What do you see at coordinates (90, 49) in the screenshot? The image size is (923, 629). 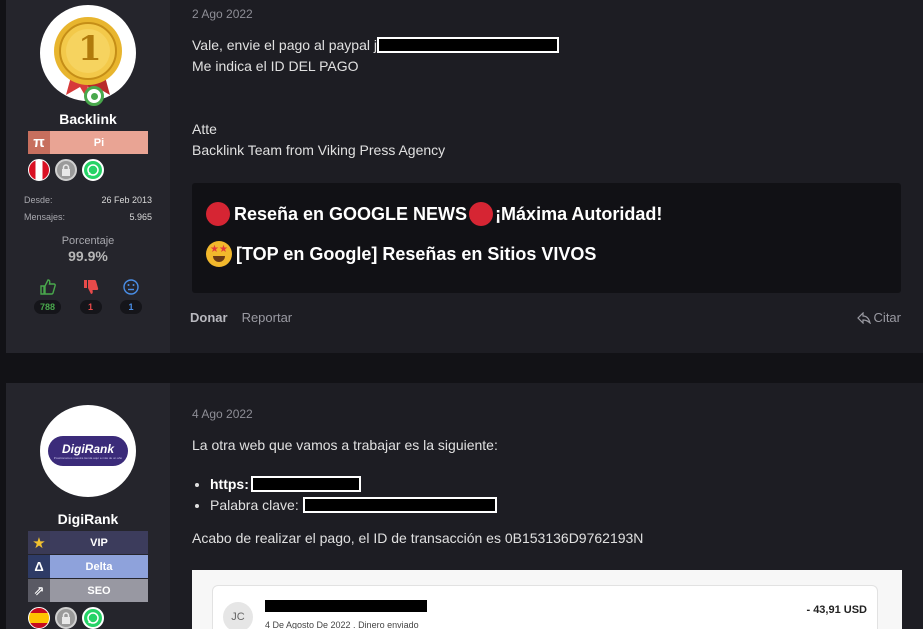 I see `medal-number: 1` at bounding box center [90, 49].